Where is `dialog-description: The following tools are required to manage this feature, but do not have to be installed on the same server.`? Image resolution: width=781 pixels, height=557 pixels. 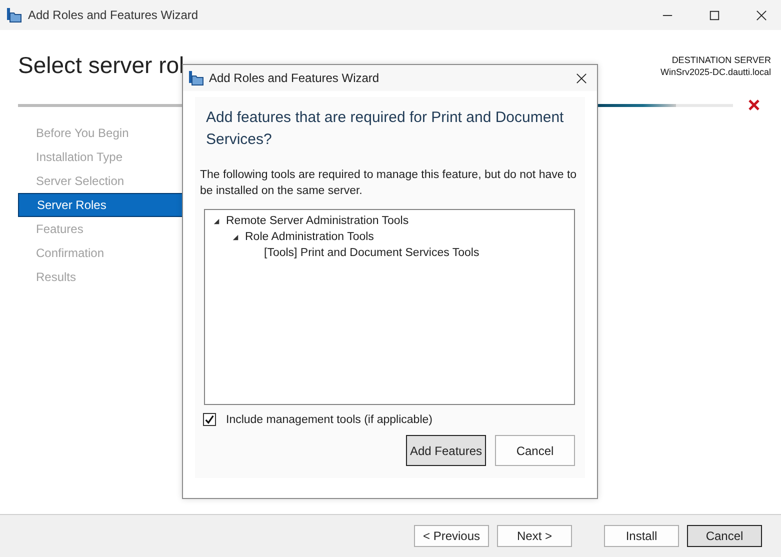
dialog-description: The following tools are required to manage this feature, but do not have to be installed on the same server. is located at coordinates (388, 183).